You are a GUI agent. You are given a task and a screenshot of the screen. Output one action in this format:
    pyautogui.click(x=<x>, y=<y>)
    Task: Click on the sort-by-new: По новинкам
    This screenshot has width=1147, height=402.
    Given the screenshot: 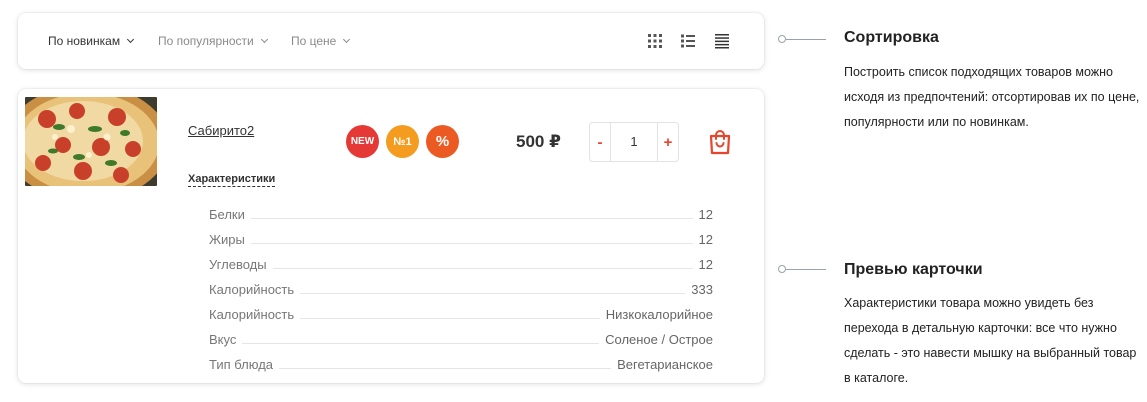 What is the action you would take?
    pyautogui.click(x=91, y=41)
    